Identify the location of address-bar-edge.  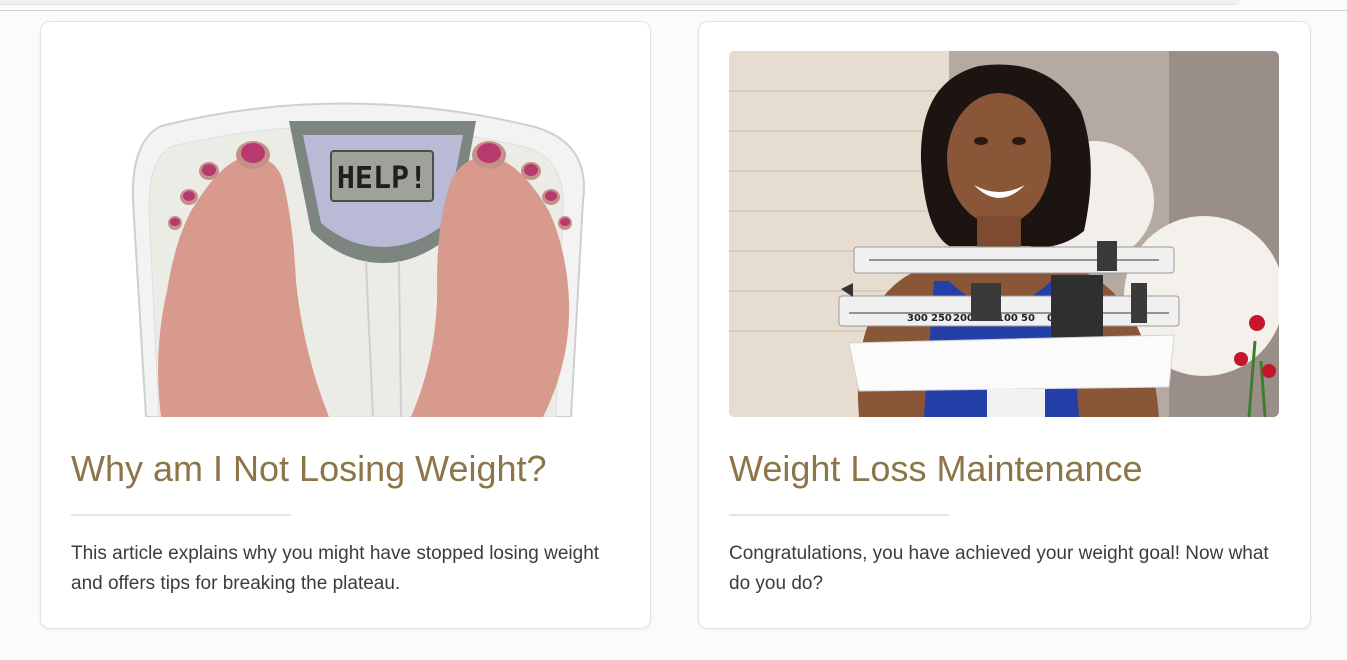
(620, 2).